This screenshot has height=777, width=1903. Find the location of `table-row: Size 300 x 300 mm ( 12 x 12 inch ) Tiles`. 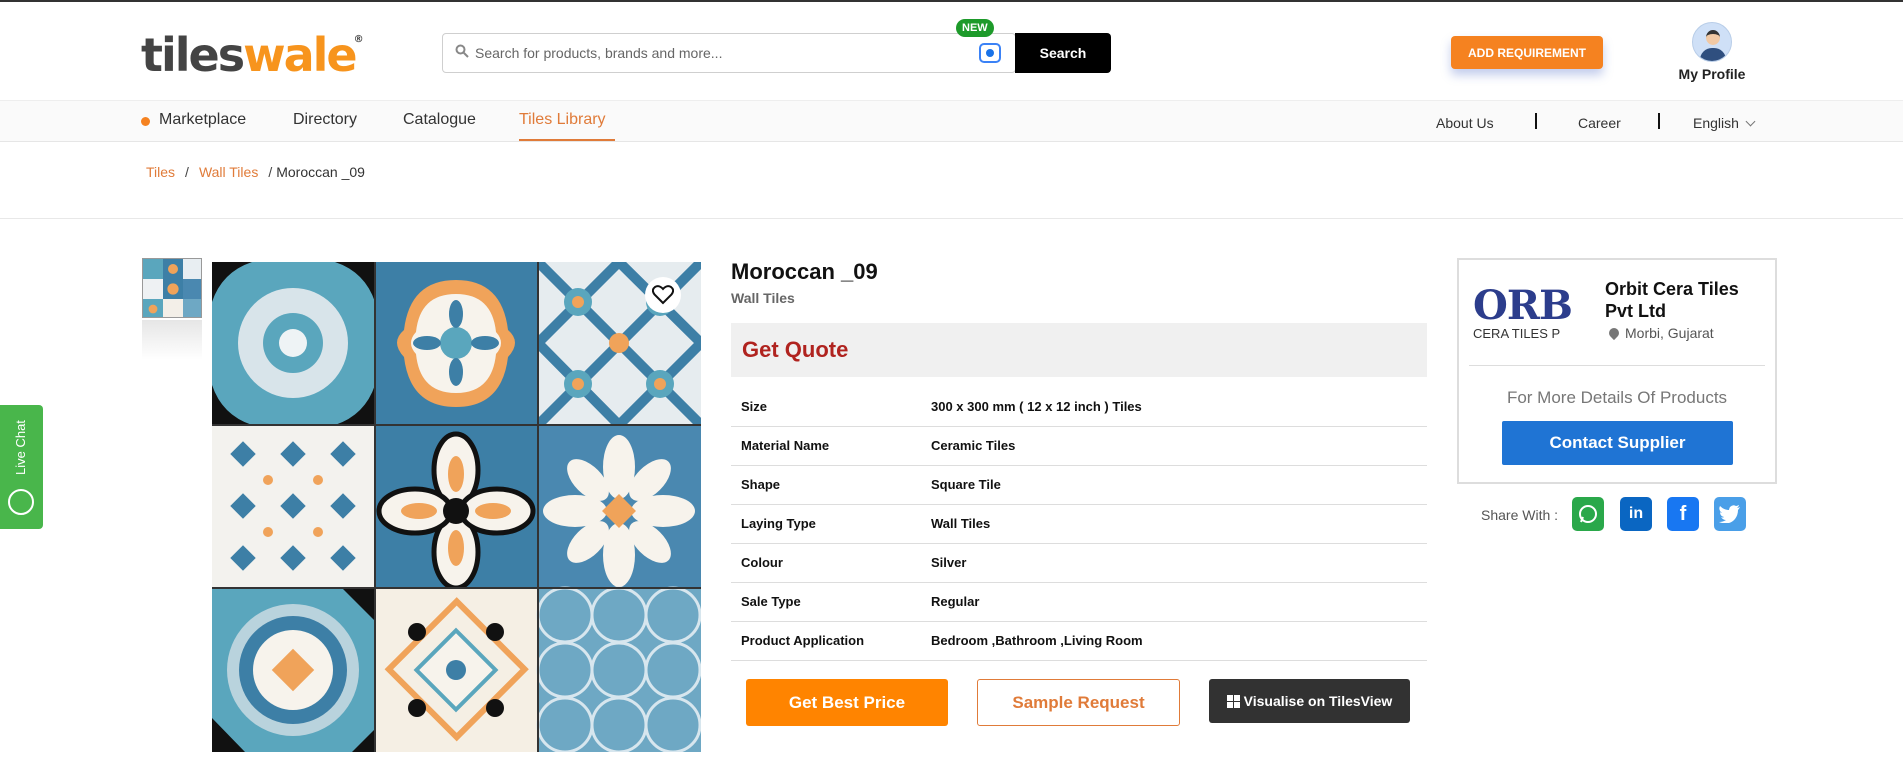

table-row: Size 300 x 300 mm ( 12 x 12 inch ) Tiles is located at coordinates (1079, 407).